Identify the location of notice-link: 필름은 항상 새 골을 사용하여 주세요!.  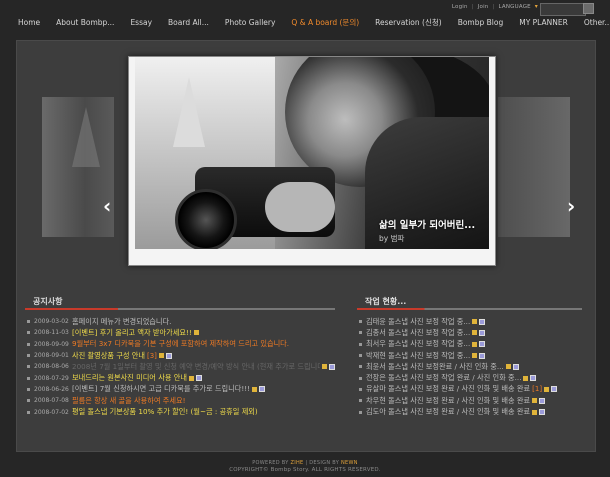
(129, 401).